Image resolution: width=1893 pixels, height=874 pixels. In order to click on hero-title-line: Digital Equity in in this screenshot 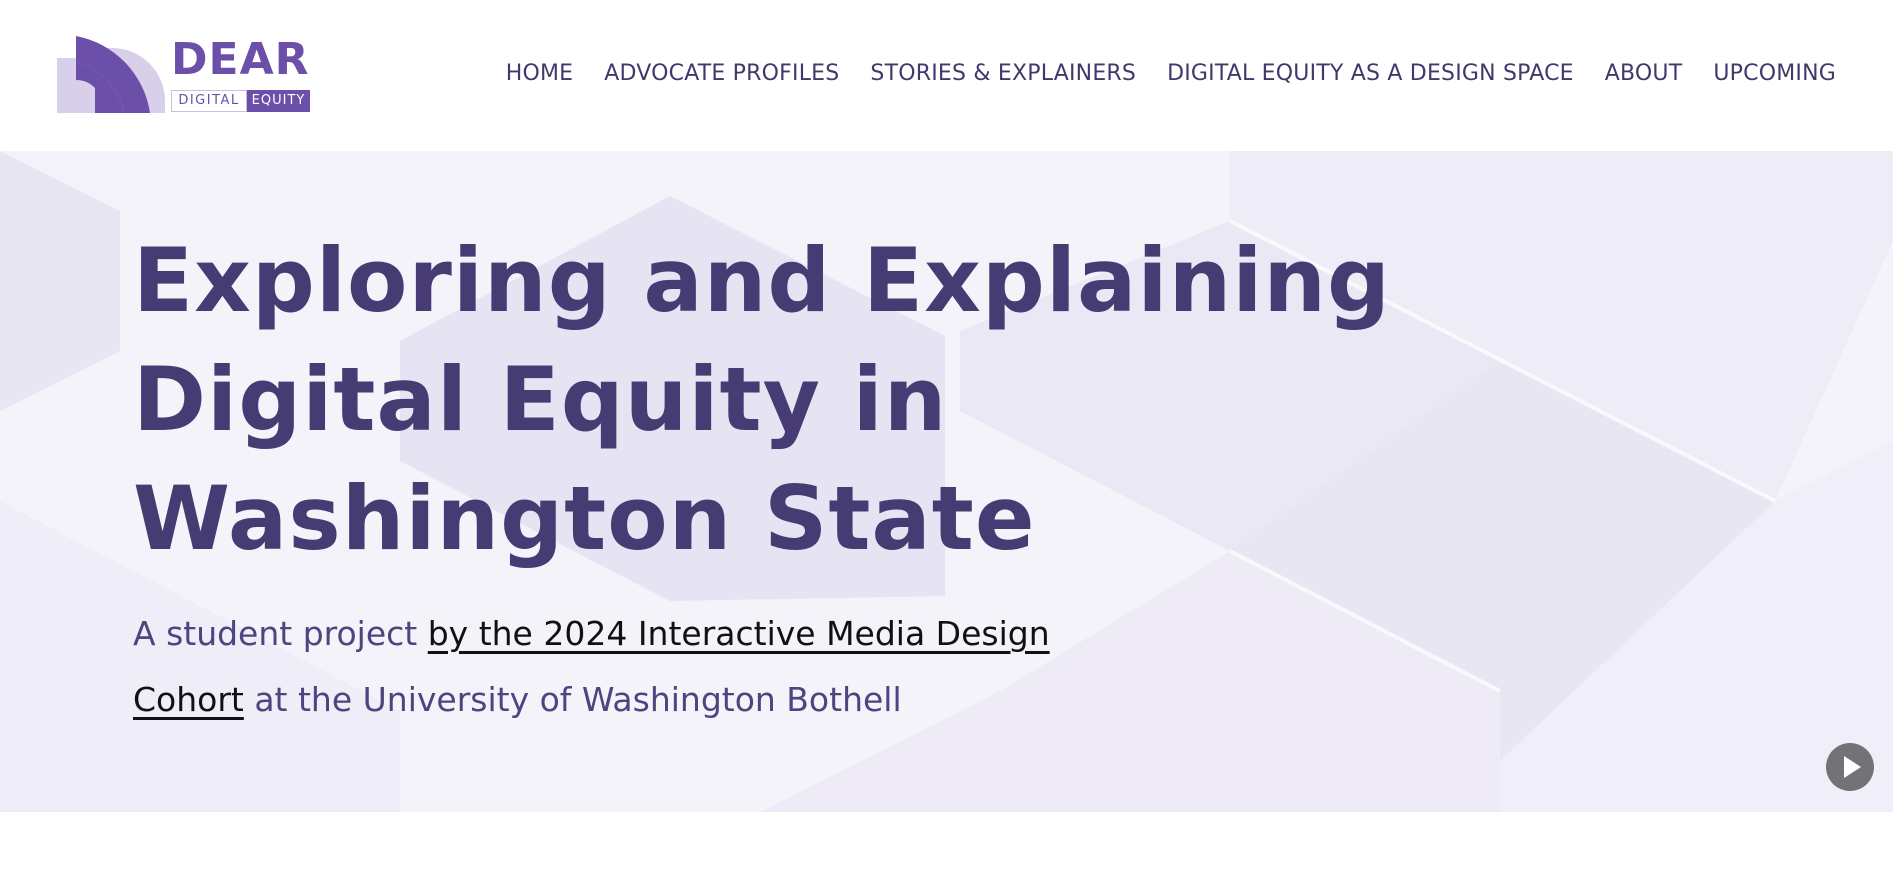, I will do `click(540, 399)`.